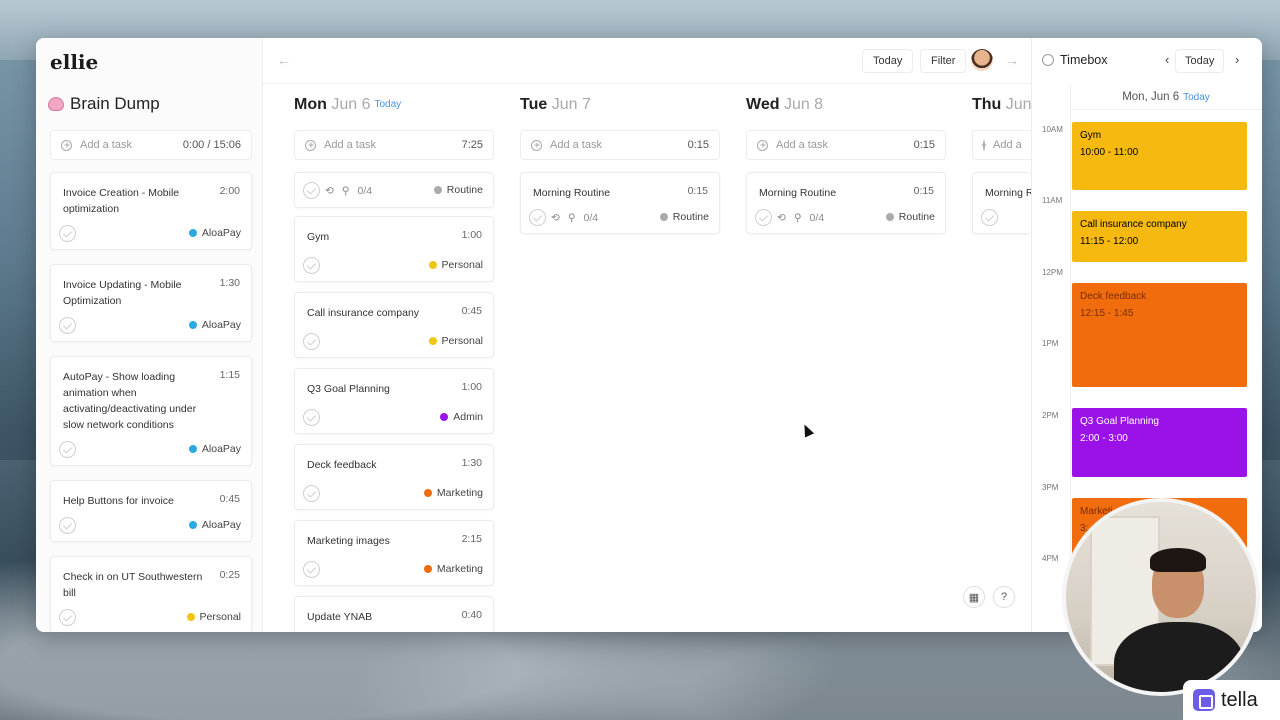 This screenshot has height=720, width=1280. I want to click on task-card: Morning R, so click(1001, 203).